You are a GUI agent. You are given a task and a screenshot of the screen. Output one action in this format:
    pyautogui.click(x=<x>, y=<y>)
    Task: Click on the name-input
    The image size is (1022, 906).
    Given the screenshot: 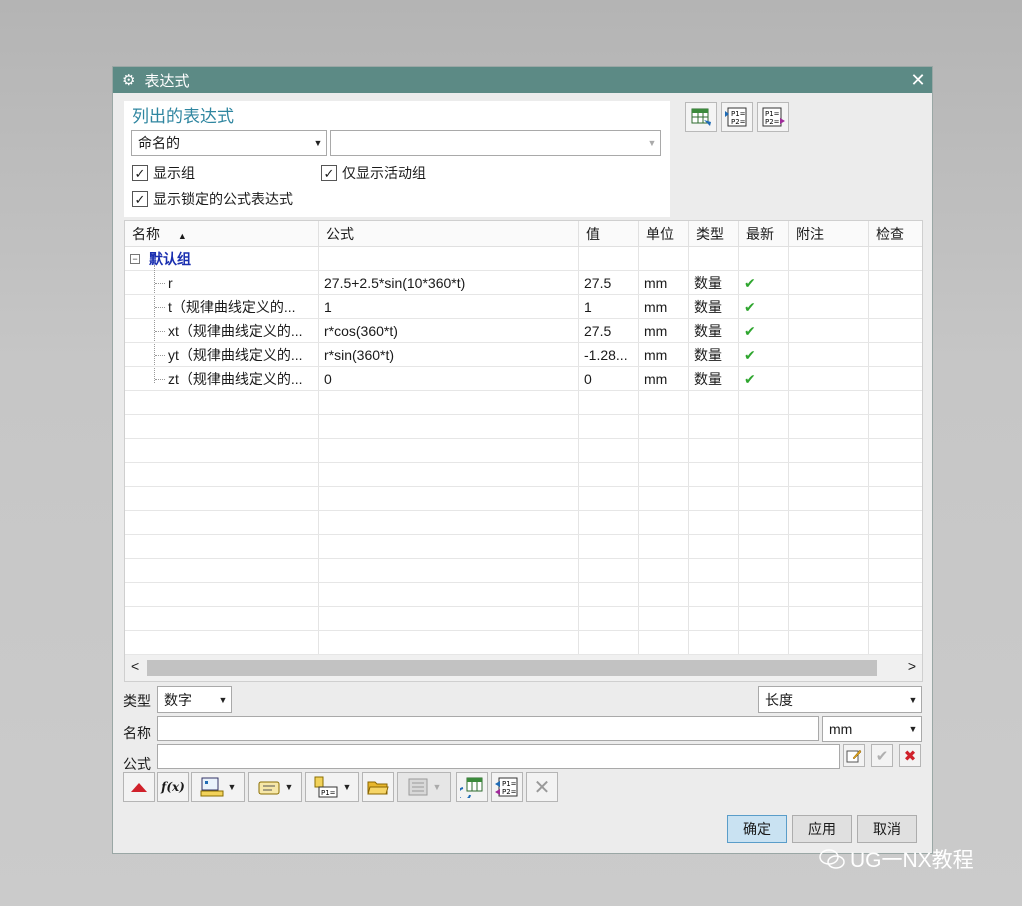 What is the action you would take?
    pyautogui.click(x=488, y=728)
    